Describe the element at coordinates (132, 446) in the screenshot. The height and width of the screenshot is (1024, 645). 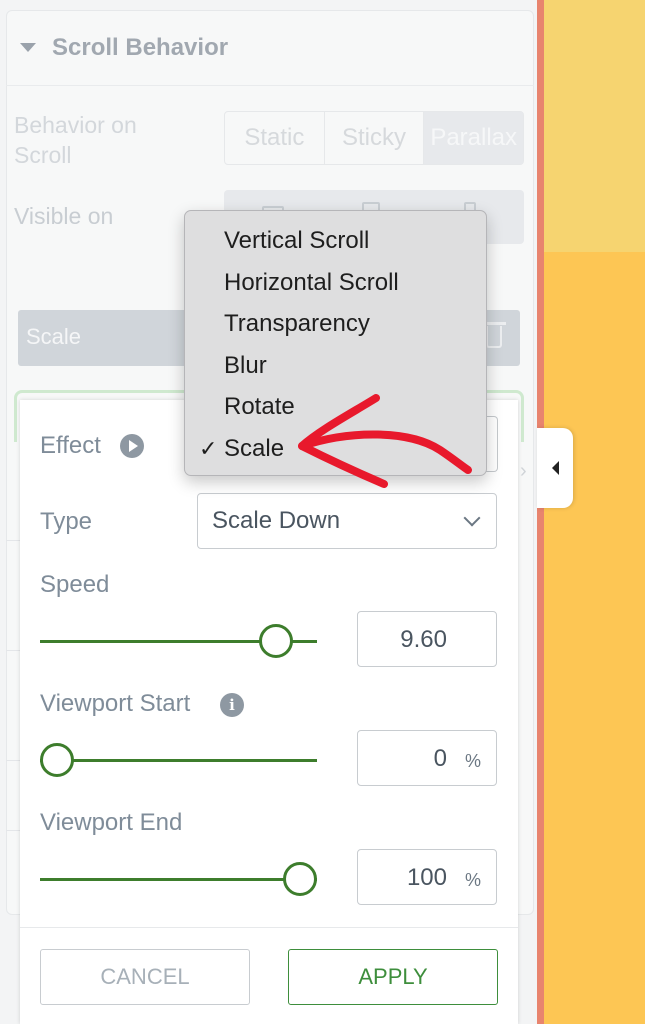
I see `play-icon` at that location.